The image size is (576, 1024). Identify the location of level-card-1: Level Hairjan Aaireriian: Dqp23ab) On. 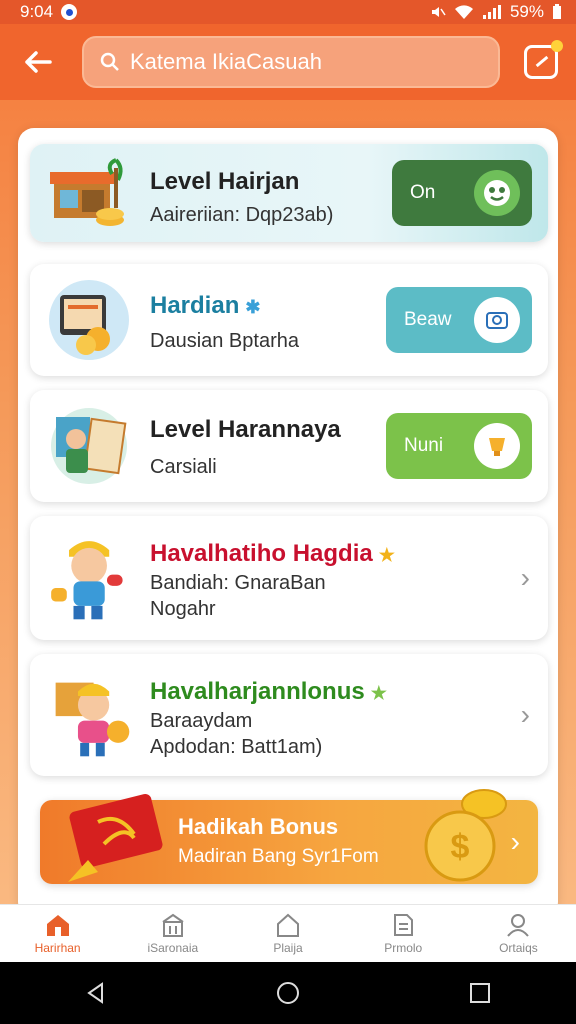
(289, 193).